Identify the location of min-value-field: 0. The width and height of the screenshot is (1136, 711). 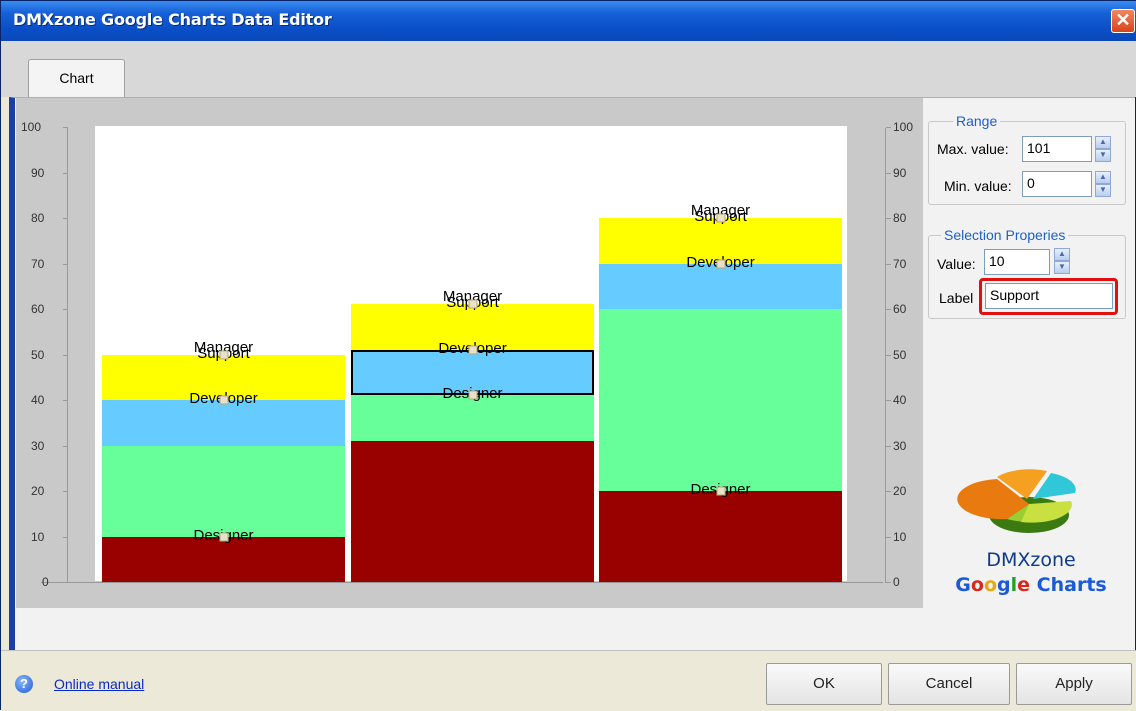
(1057, 184).